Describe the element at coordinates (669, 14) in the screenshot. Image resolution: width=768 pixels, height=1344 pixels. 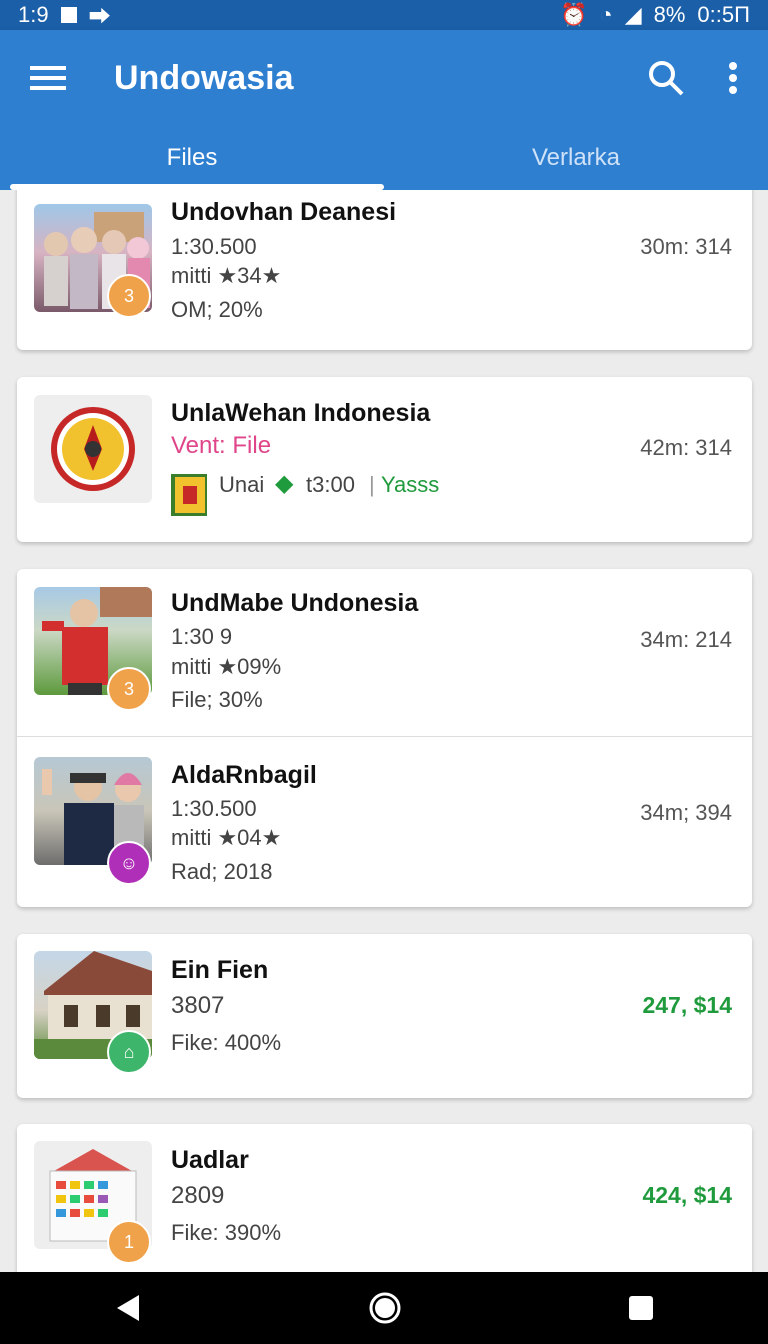
I see `battery-text: 8%` at that location.